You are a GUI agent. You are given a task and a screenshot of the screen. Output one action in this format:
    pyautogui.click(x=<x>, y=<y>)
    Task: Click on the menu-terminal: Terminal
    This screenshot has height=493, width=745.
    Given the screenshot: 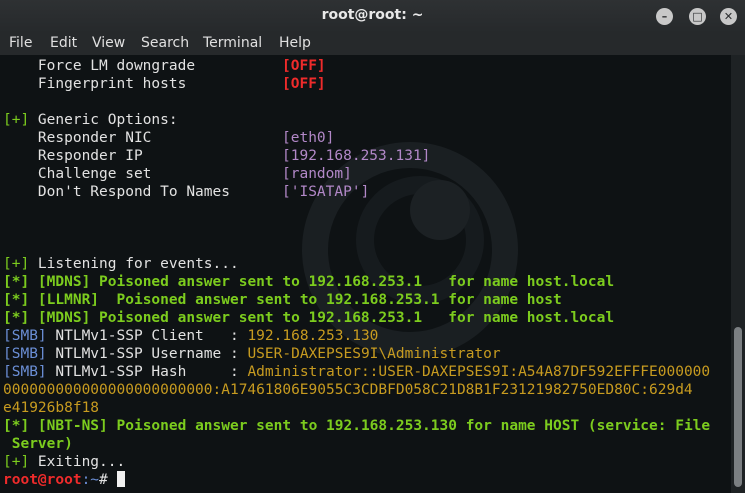 What is the action you would take?
    pyautogui.click(x=232, y=43)
    